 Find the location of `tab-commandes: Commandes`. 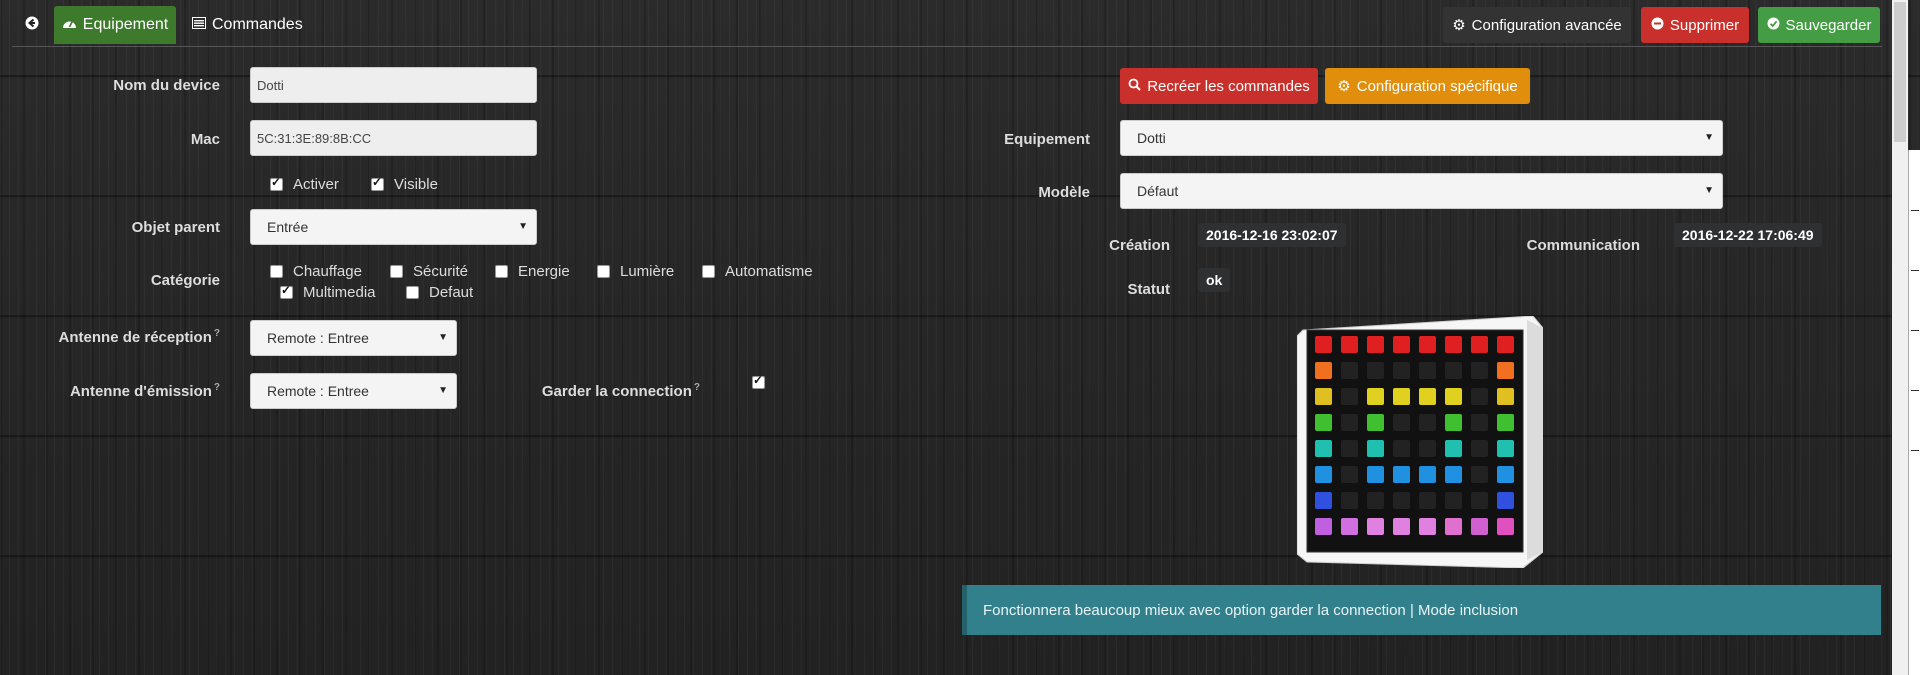

tab-commandes: Commandes is located at coordinates (247, 25).